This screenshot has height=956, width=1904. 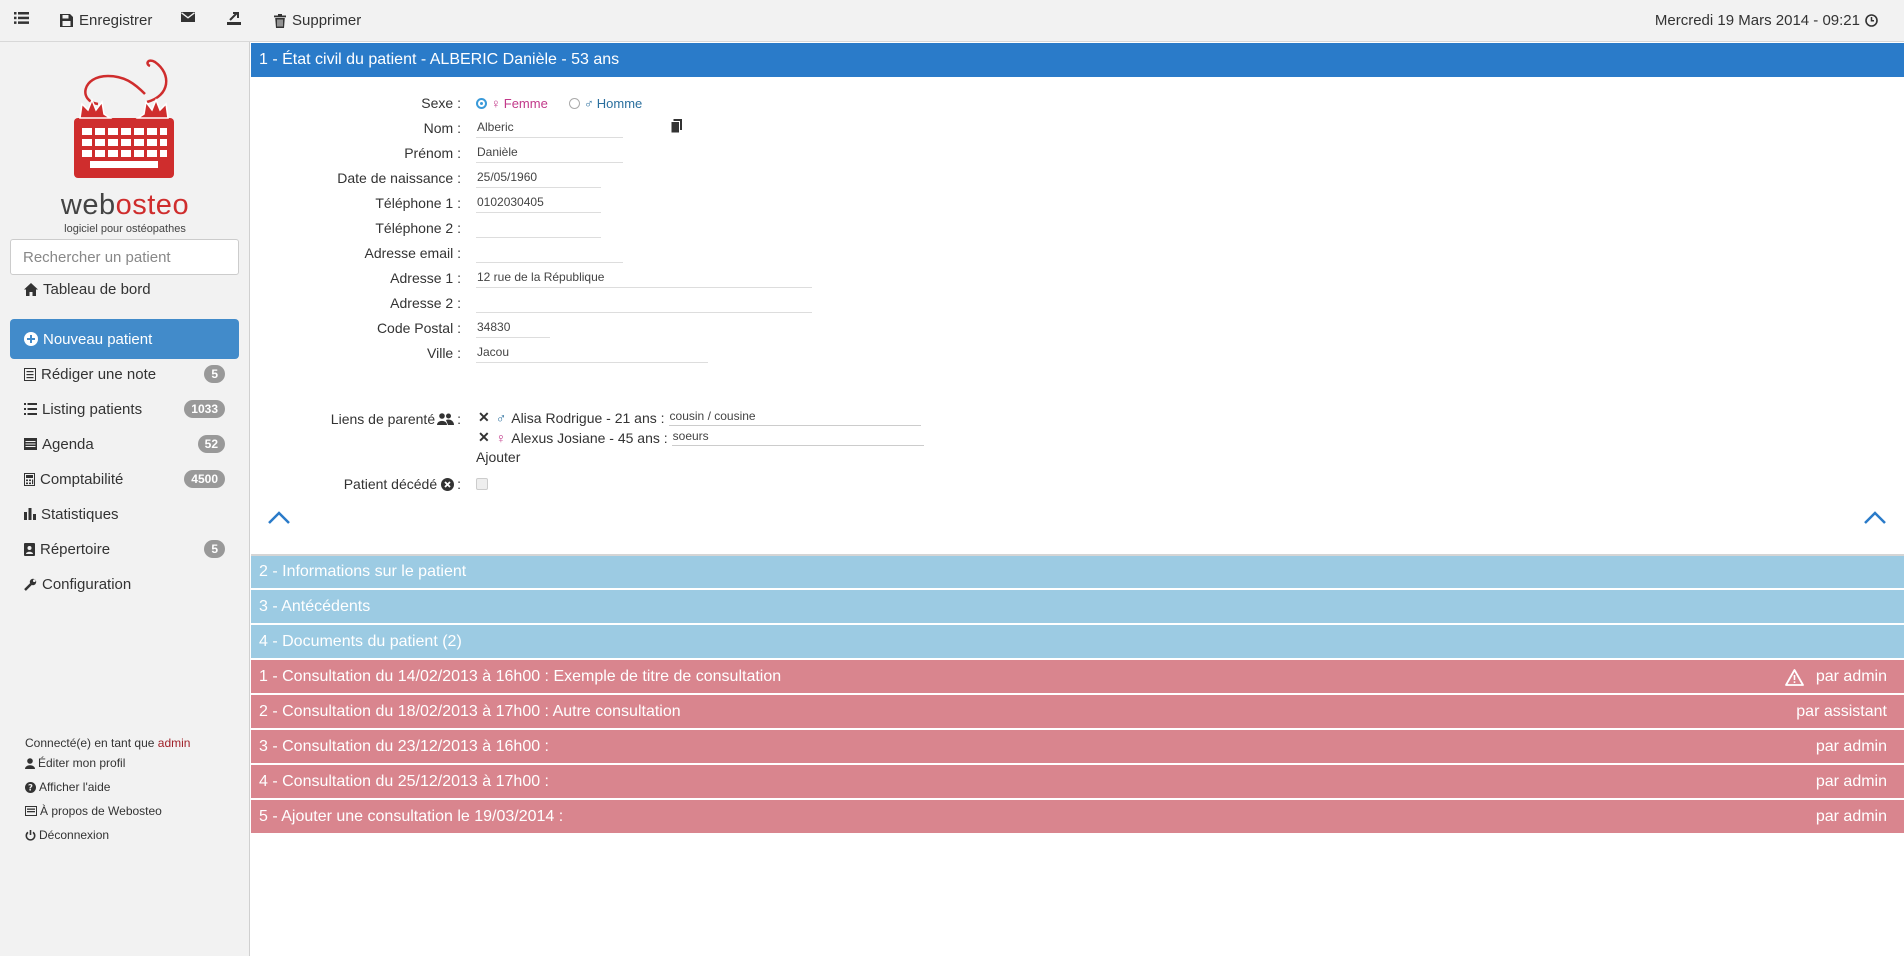 What do you see at coordinates (589, 103) in the screenshot?
I see `male-symbol-icon: ♂` at bounding box center [589, 103].